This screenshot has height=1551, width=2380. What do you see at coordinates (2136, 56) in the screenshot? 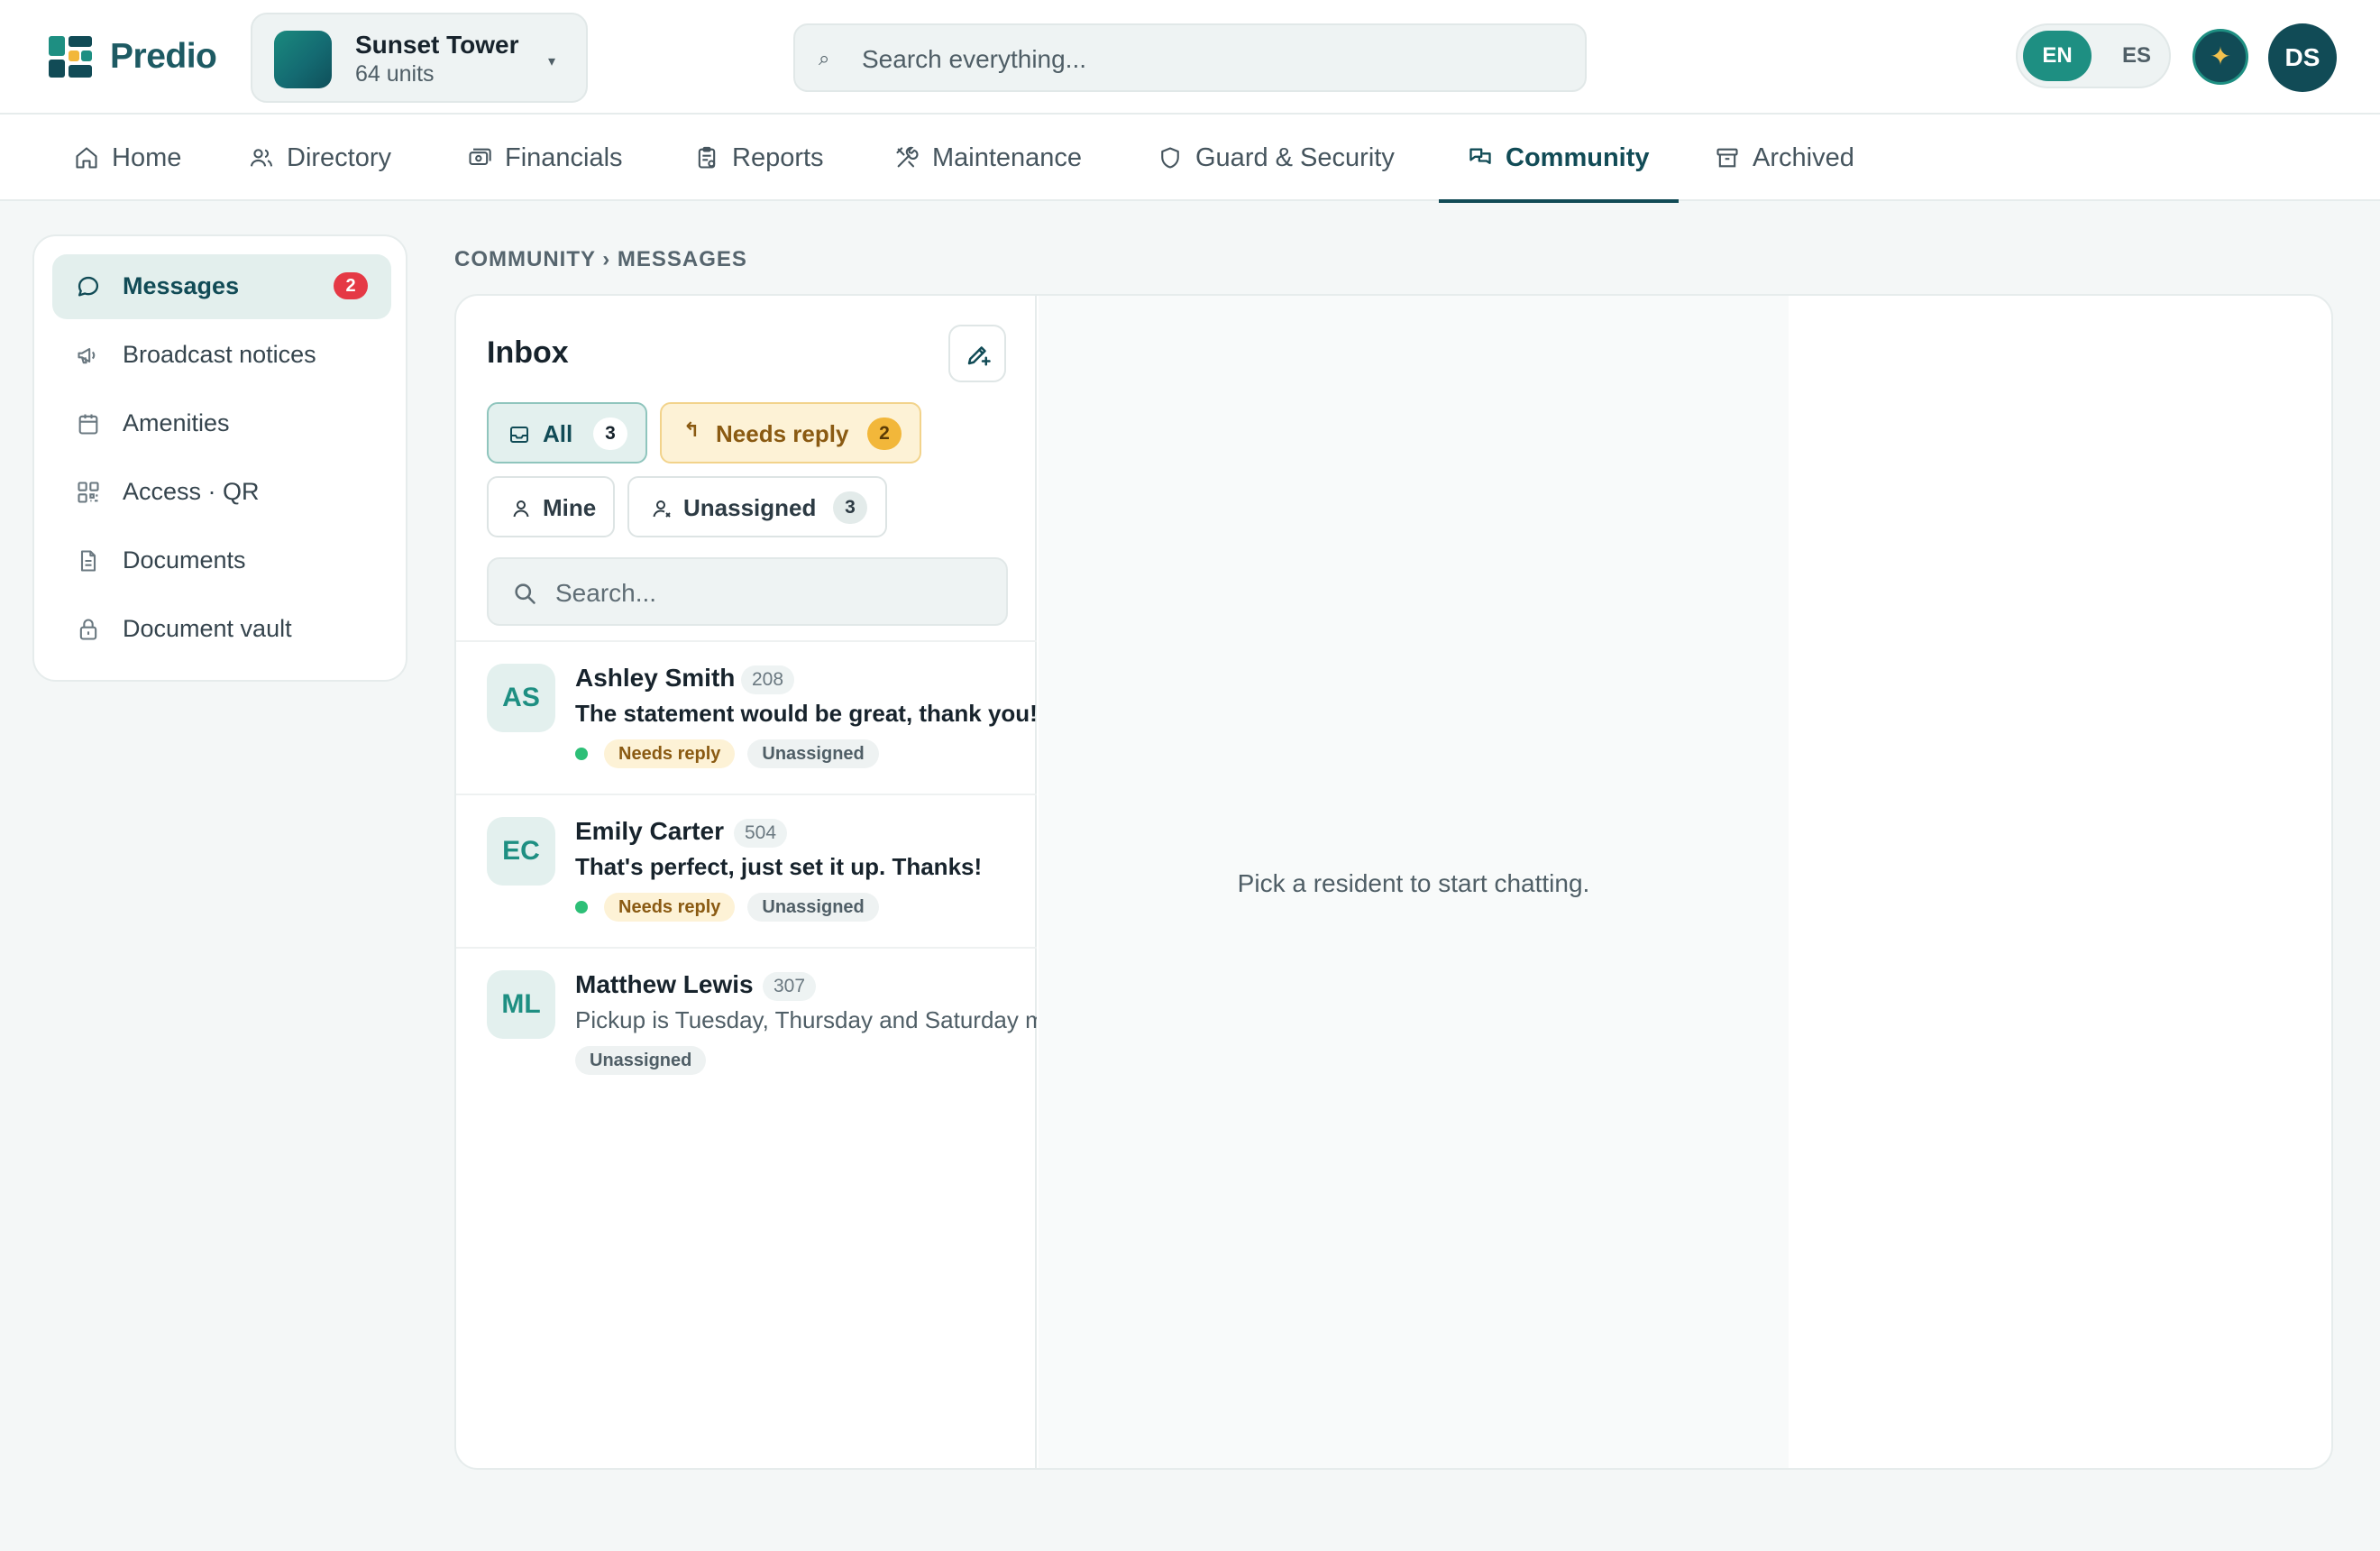
I see `language-es-button: ES` at bounding box center [2136, 56].